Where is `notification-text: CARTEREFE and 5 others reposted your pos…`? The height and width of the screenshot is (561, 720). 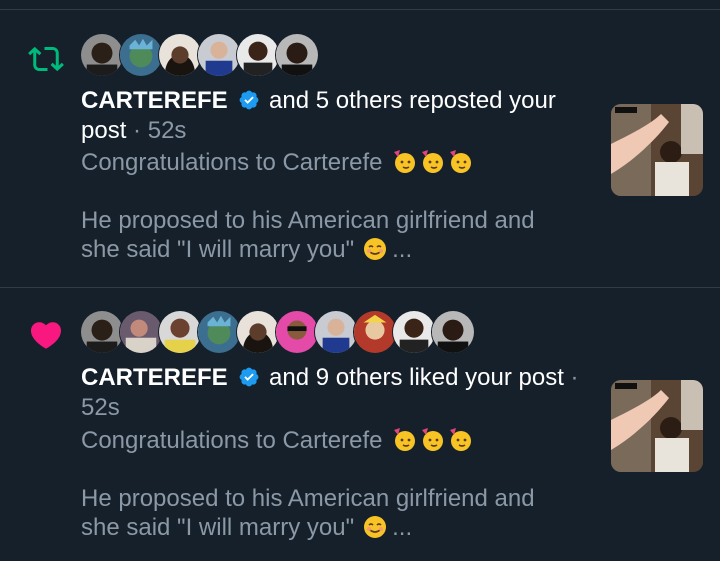
notification-text: CARTEREFE and 5 others reposted your pos… is located at coordinates (318, 115).